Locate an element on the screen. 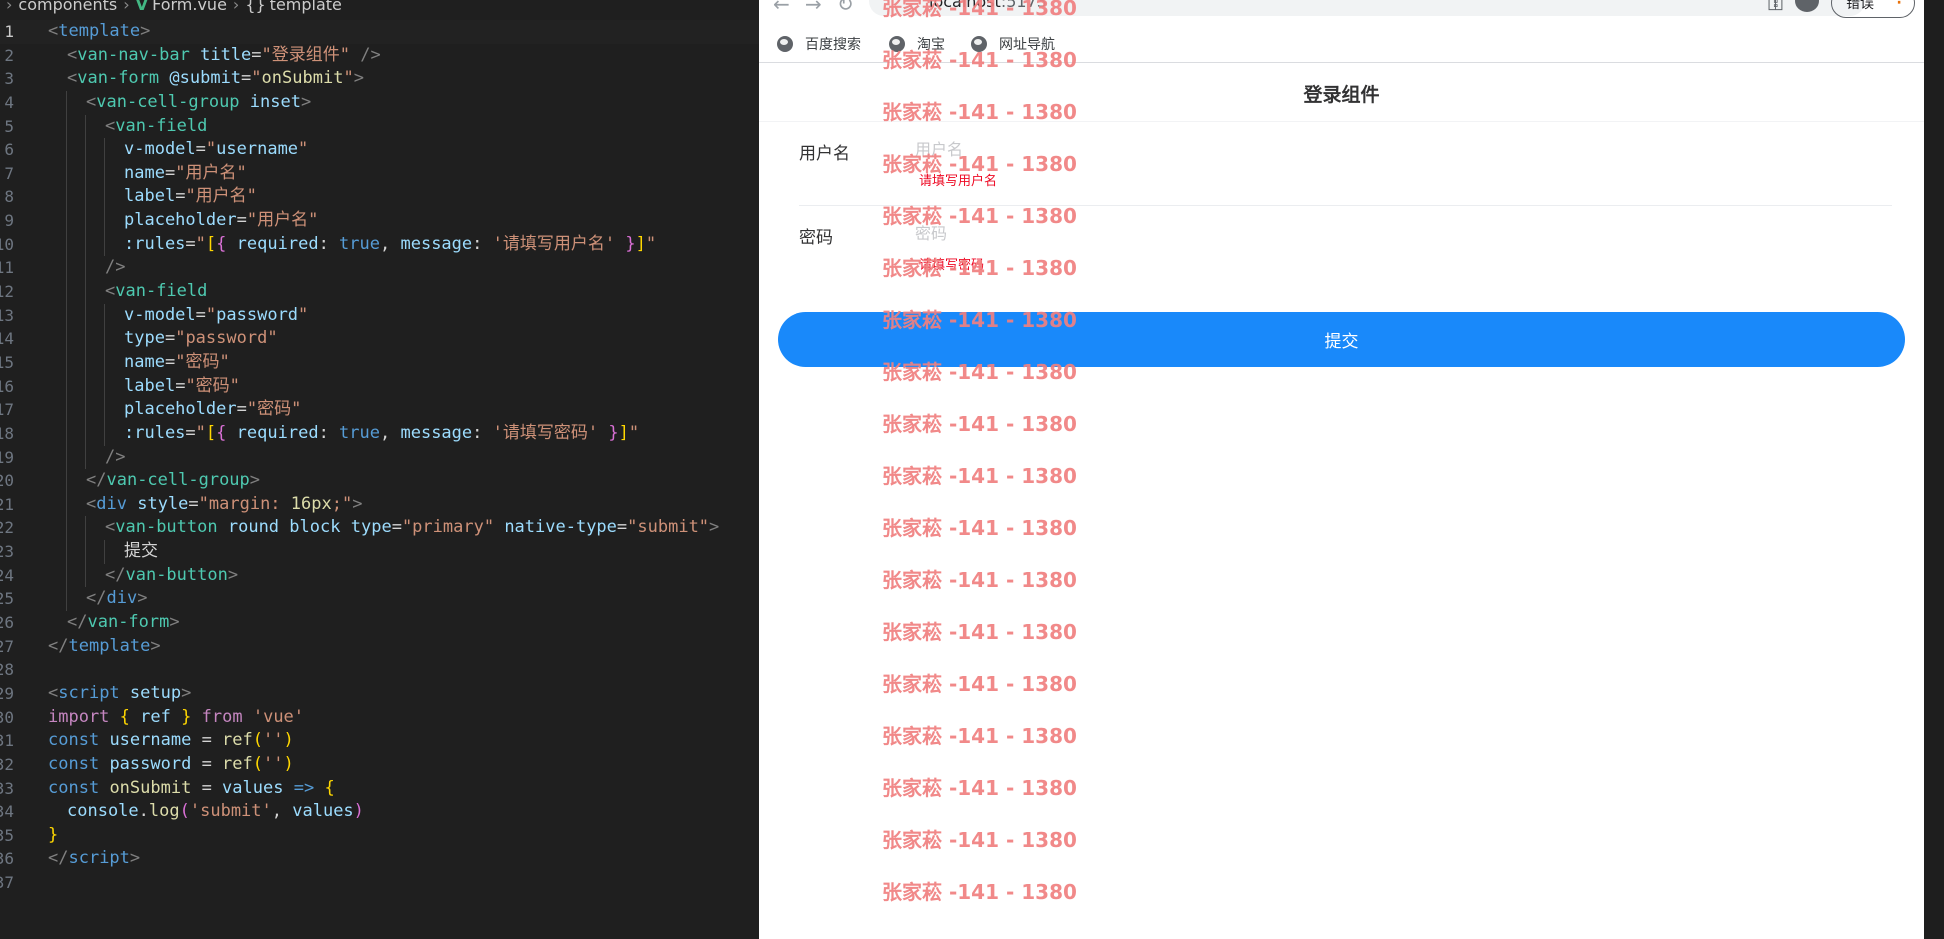 The height and width of the screenshot is (939, 1944). code-line: 35} is located at coordinates (380, 836).